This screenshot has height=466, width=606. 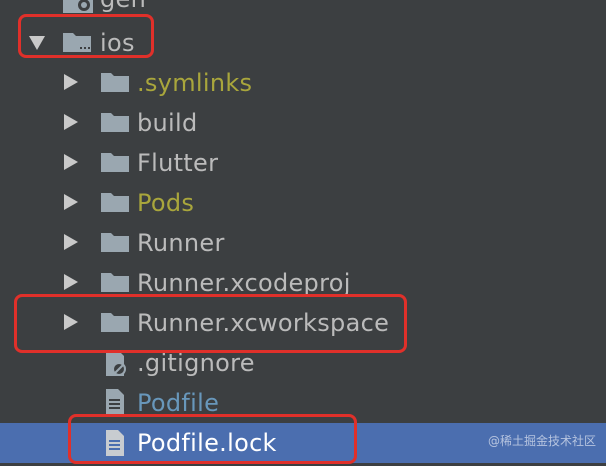 I want to click on module-folder-icon, so click(x=78, y=6).